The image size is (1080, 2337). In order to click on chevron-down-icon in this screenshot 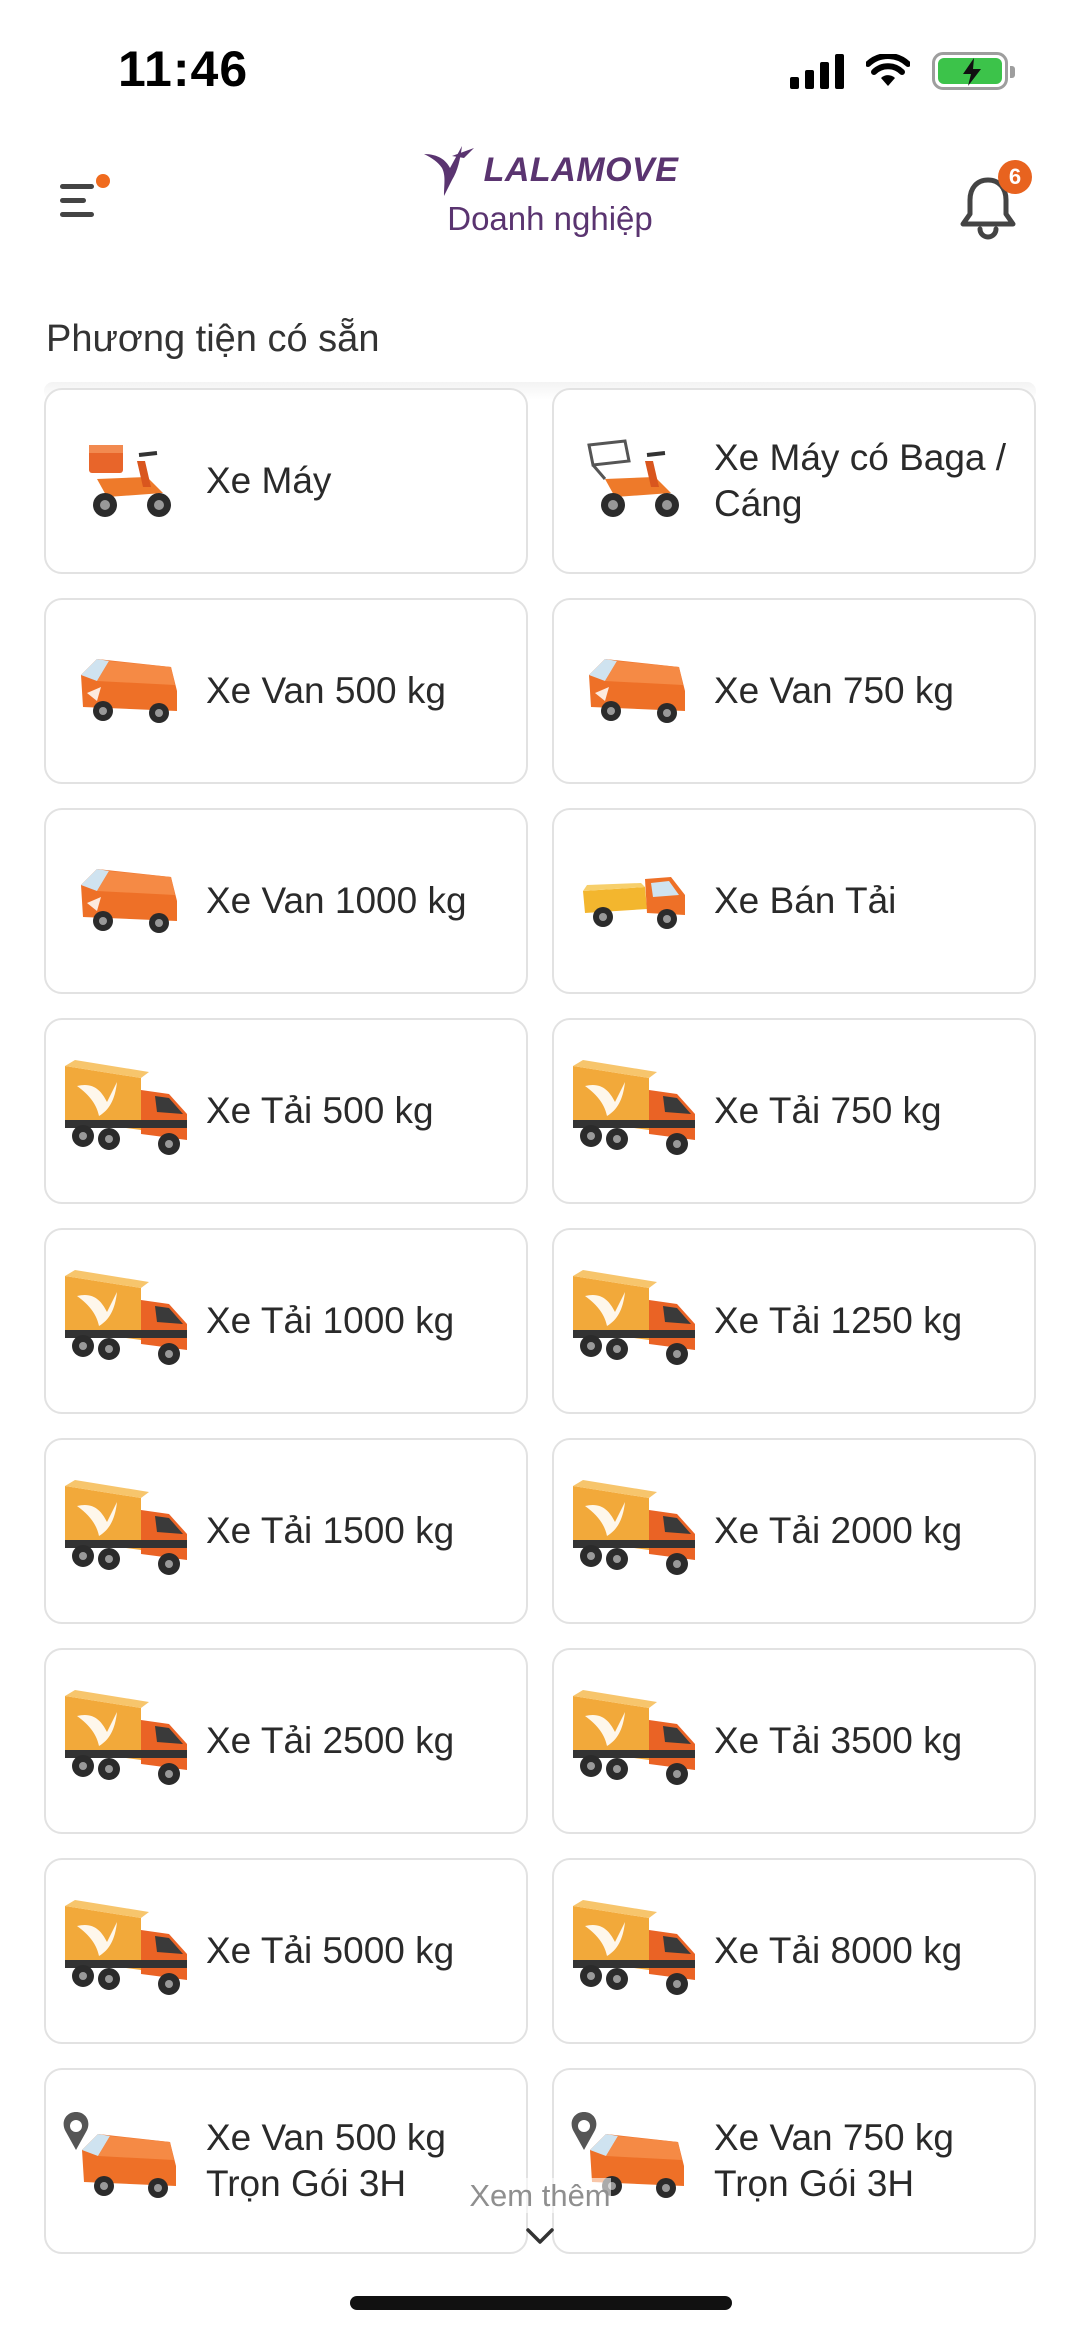, I will do `click(540, 2236)`.